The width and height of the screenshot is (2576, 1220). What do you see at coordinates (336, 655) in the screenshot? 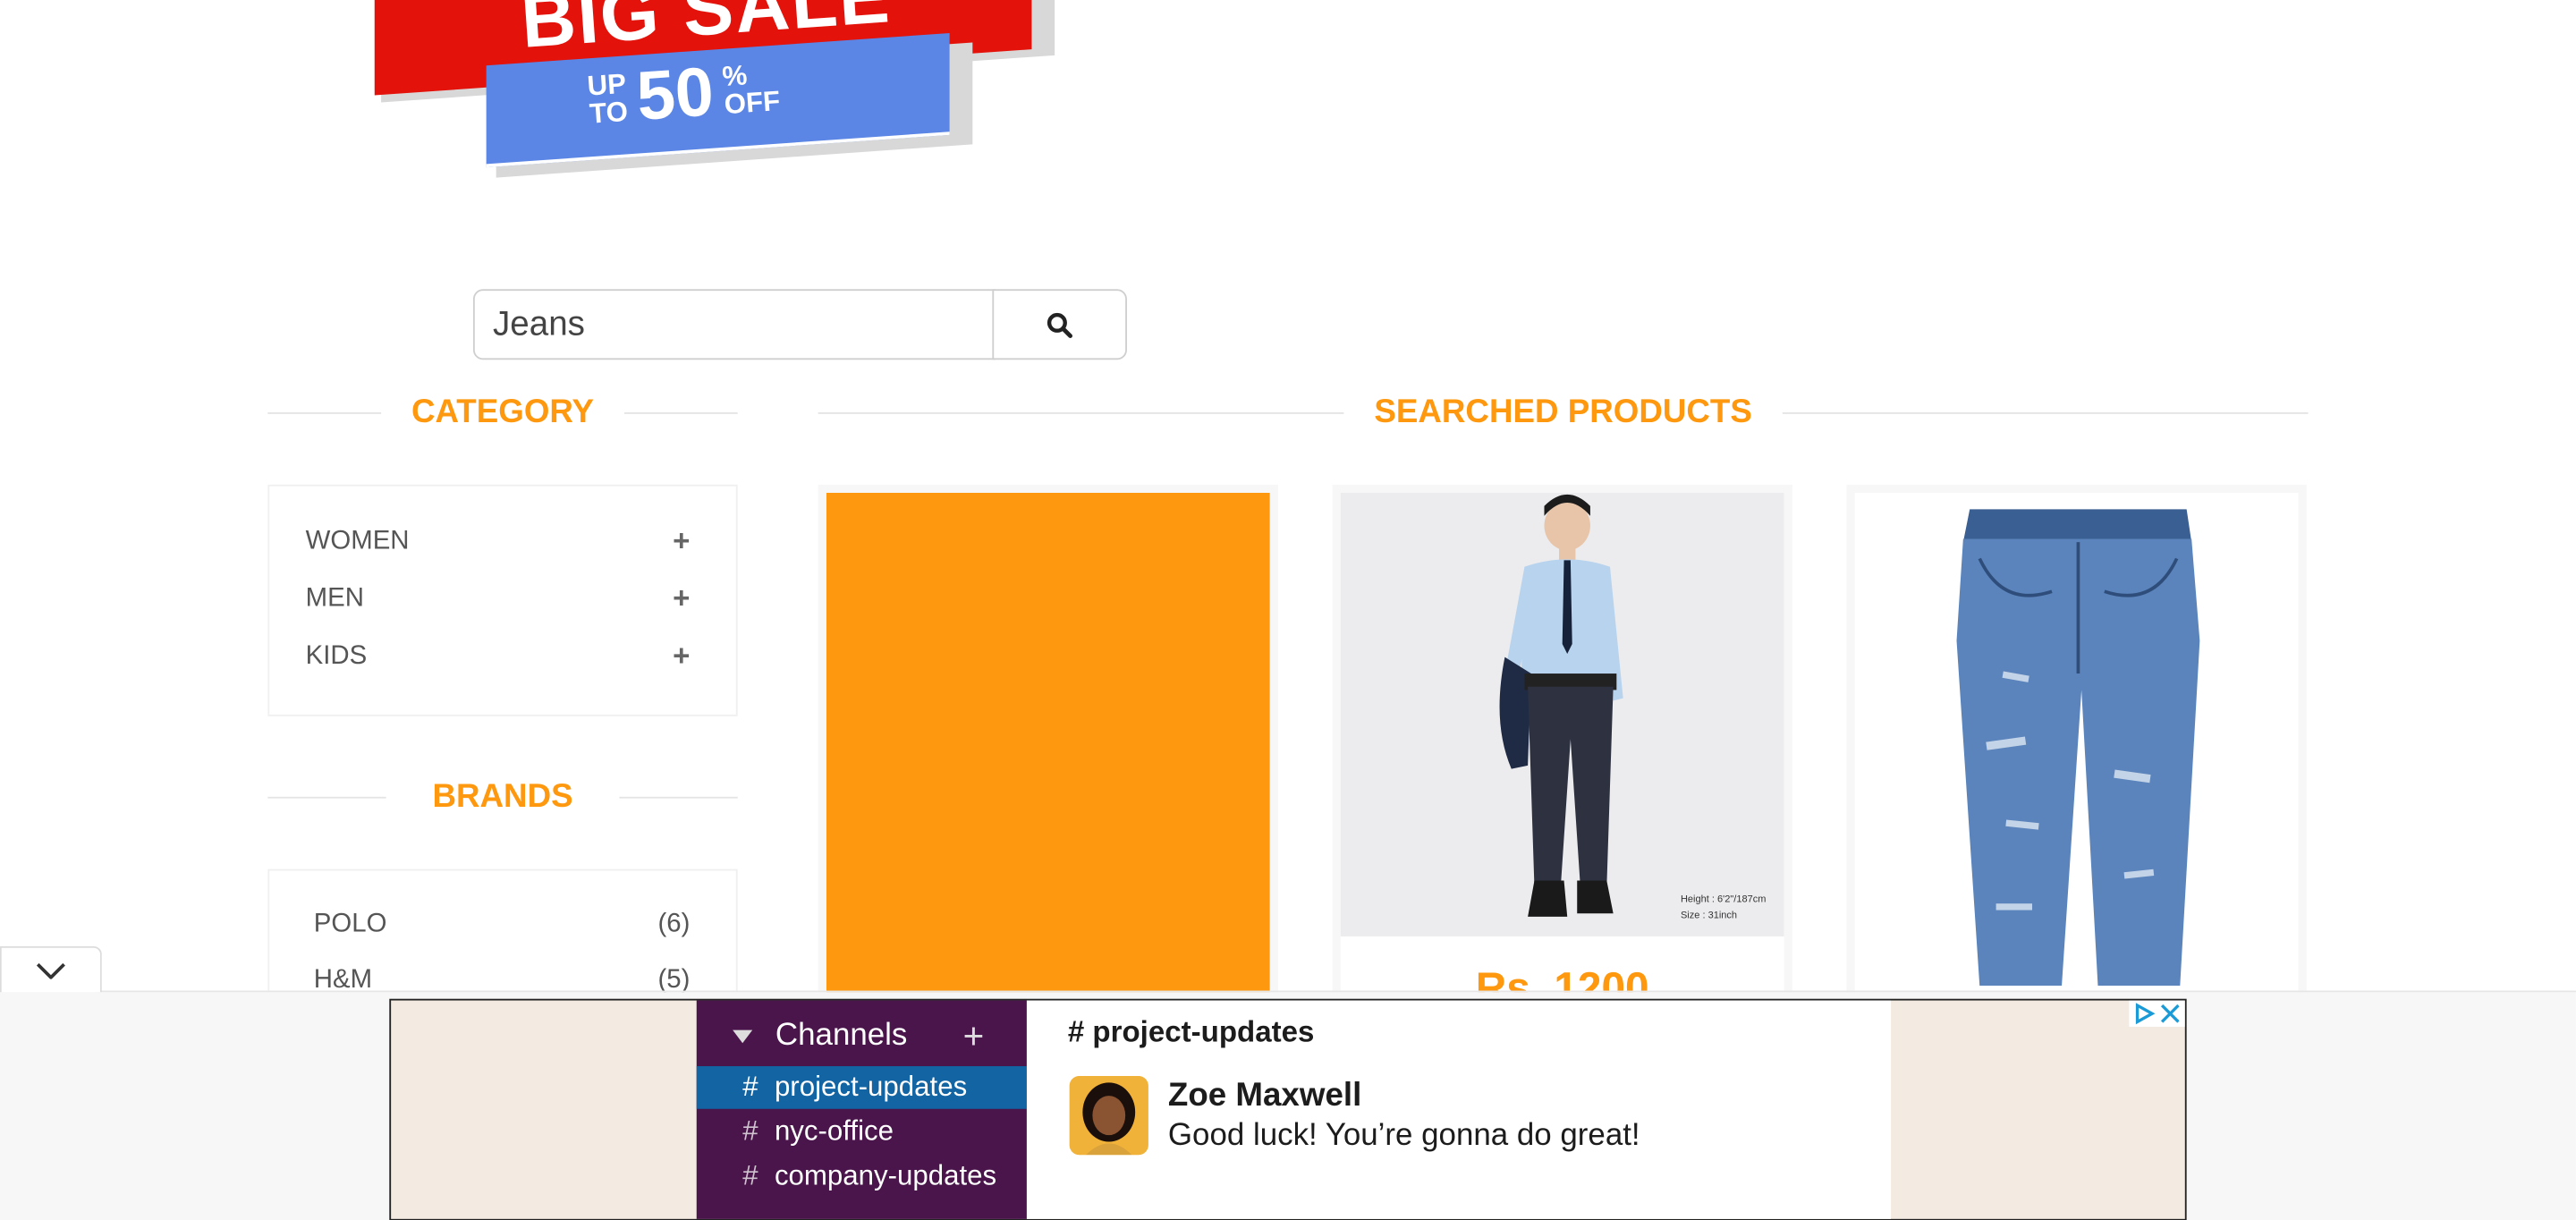
I see `category-item-label: KIDS` at bounding box center [336, 655].